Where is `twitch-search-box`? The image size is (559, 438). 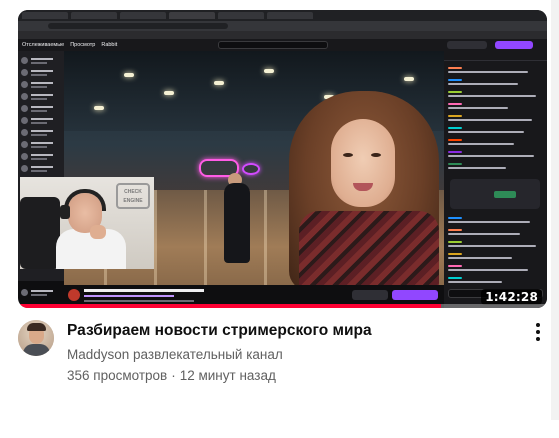
twitch-search-box is located at coordinates (273, 45).